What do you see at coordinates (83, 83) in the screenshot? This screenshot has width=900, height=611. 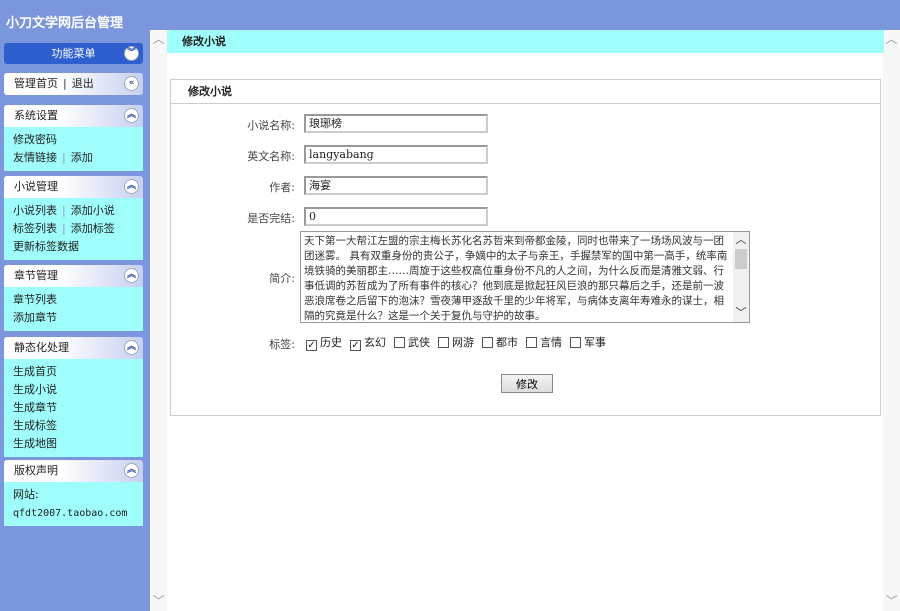 I see `logout-link: 退出` at bounding box center [83, 83].